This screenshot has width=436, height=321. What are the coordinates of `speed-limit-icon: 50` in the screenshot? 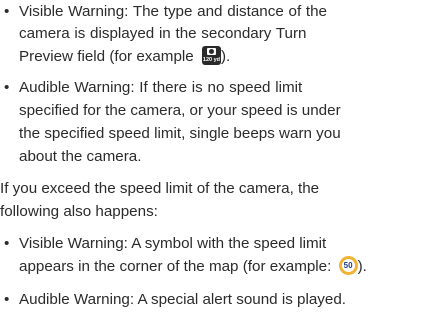 It's located at (348, 265).